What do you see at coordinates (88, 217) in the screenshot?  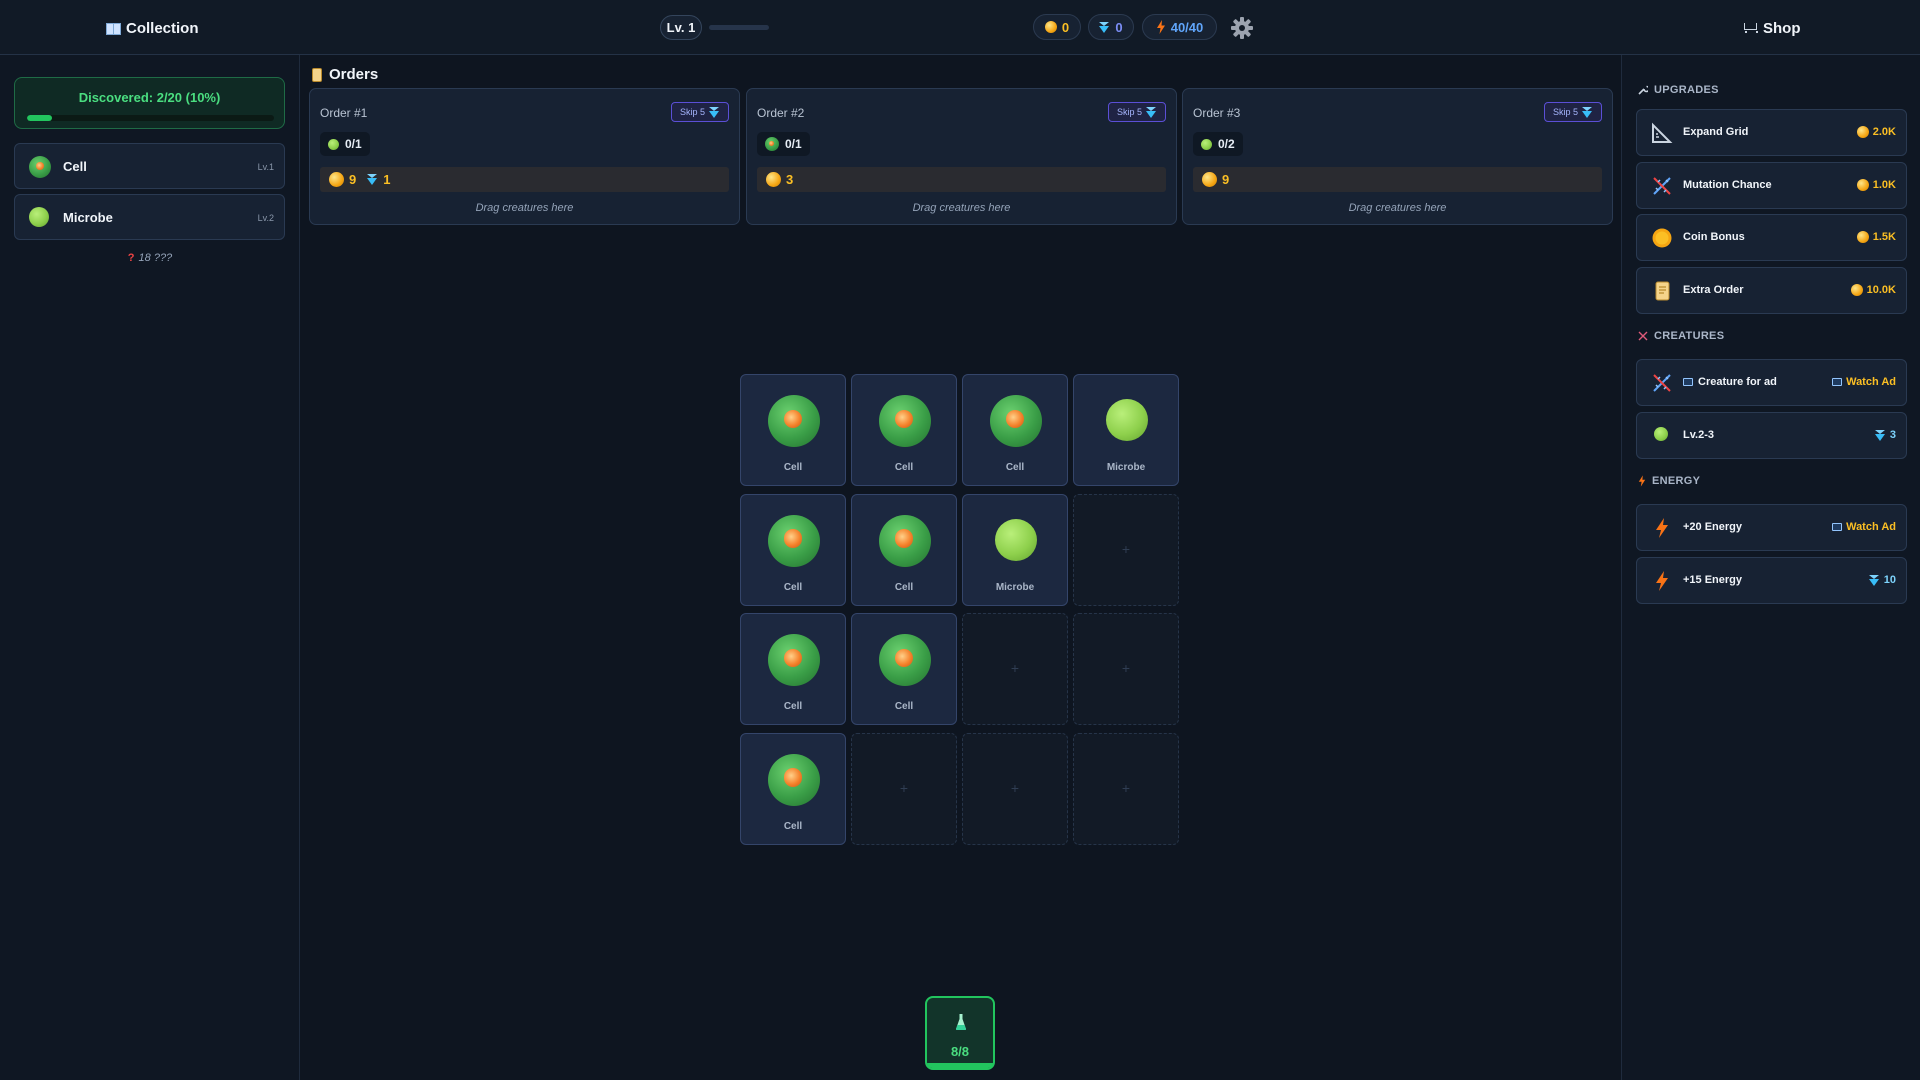 I see `collection-item-name: Microbe` at bounding box center [88, 217].